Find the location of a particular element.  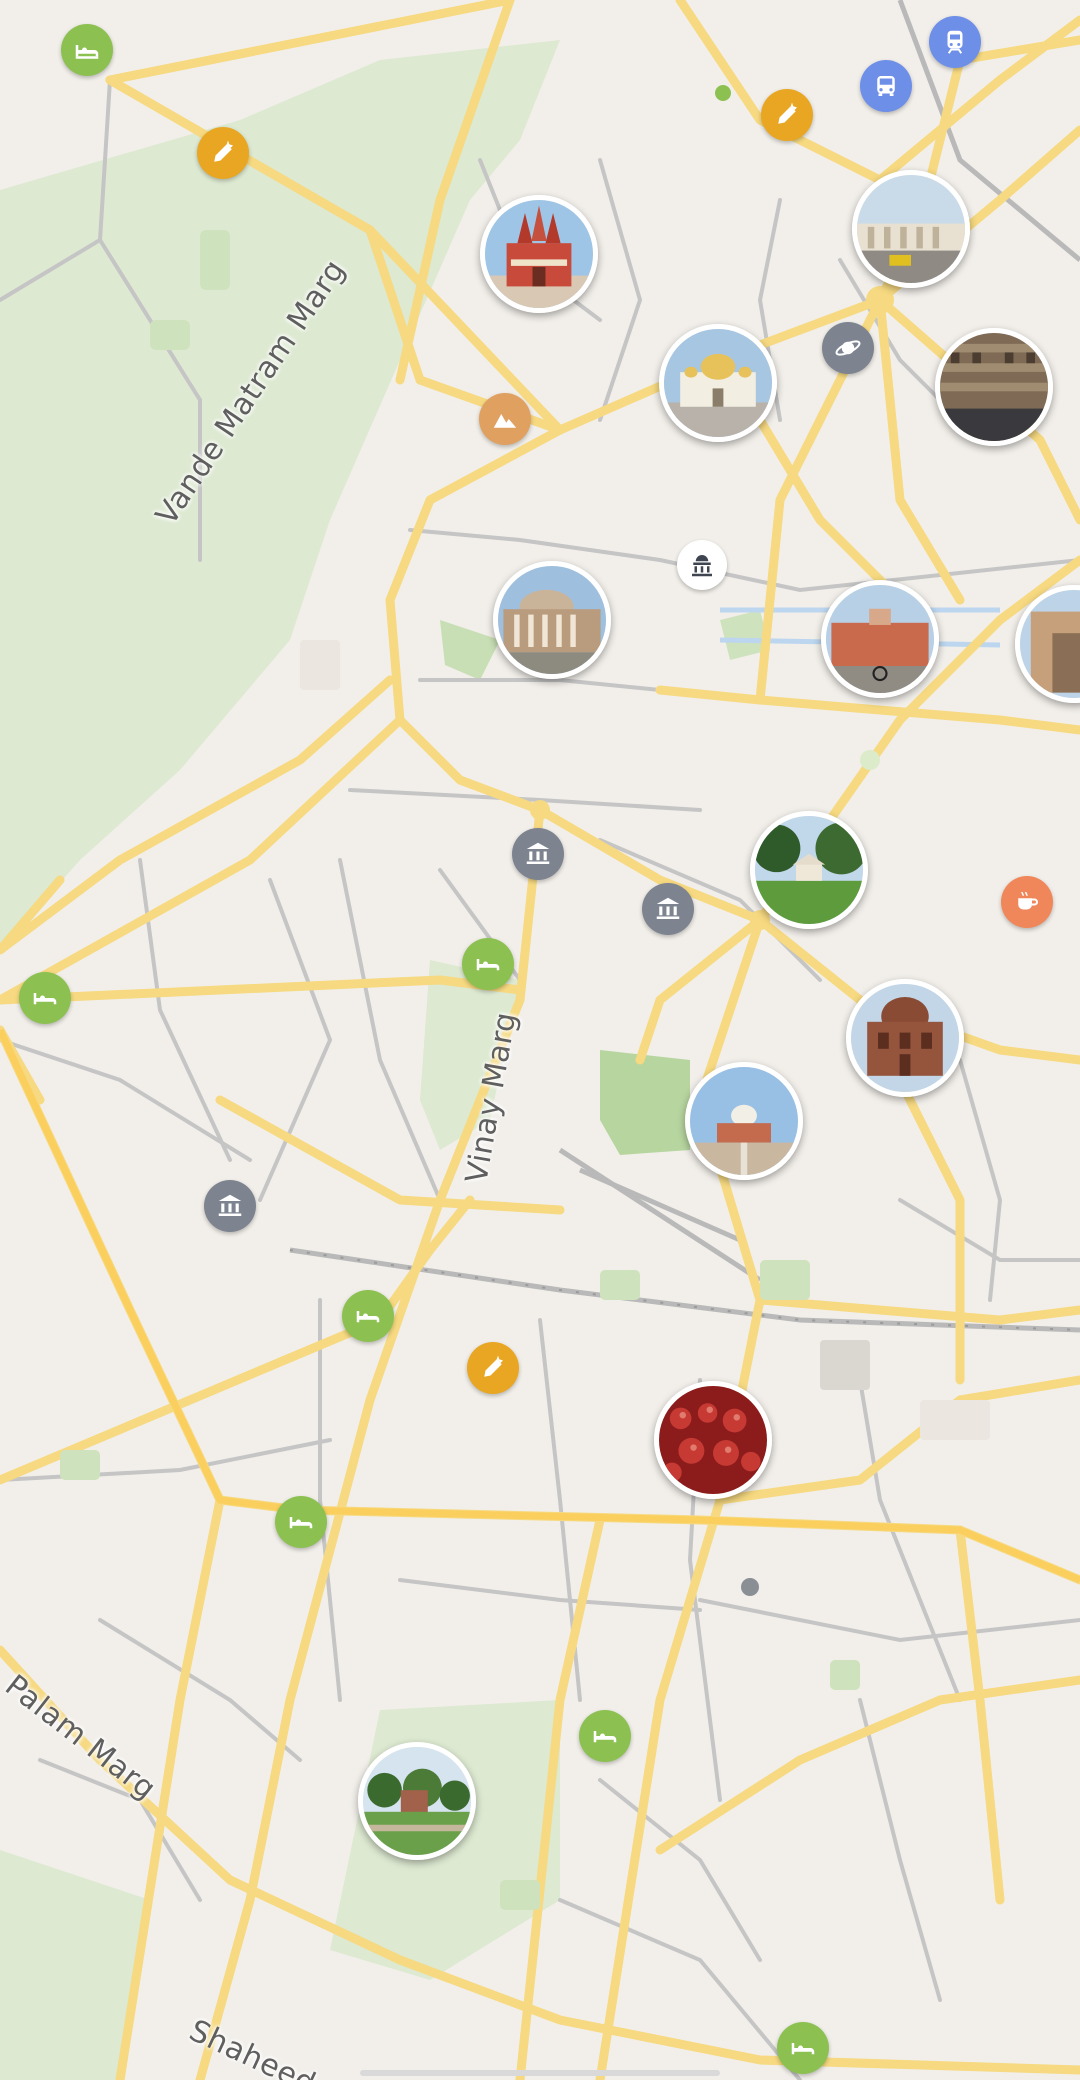

mughal-garden-photo is located at coordinates (417, 1801).